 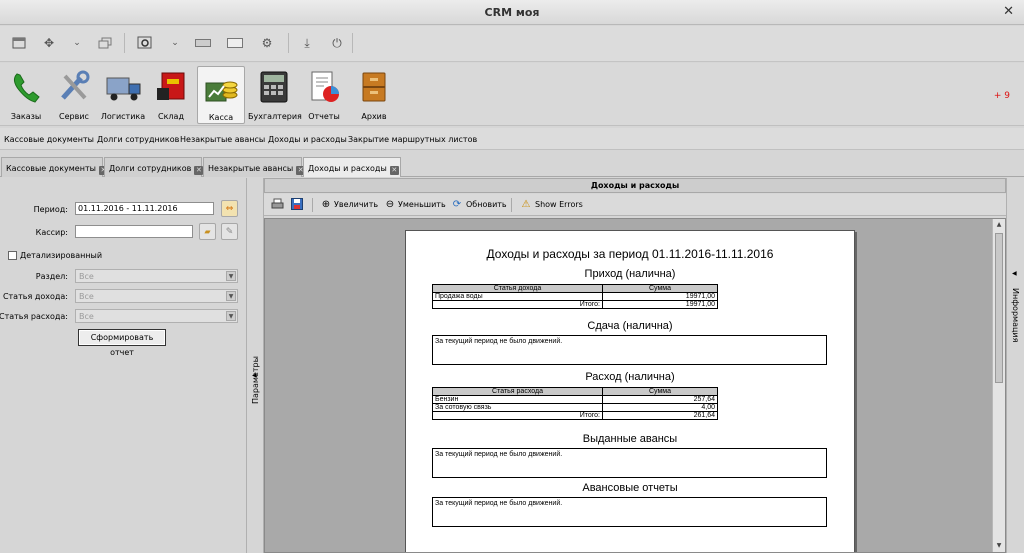 I want to click on table-header-row: Статья дохода Сумма, so click(x=575, y=288).